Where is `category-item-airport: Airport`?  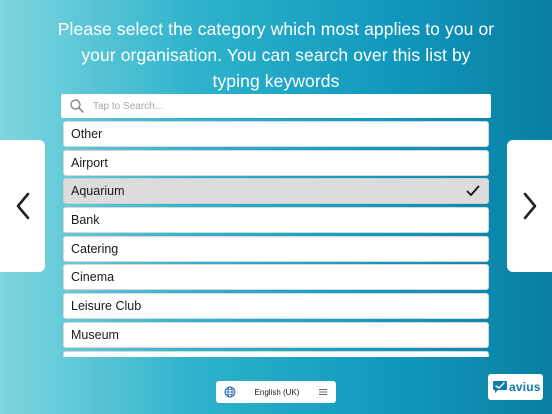
category-item-airport: Airport is located at coordinates (276, 162).